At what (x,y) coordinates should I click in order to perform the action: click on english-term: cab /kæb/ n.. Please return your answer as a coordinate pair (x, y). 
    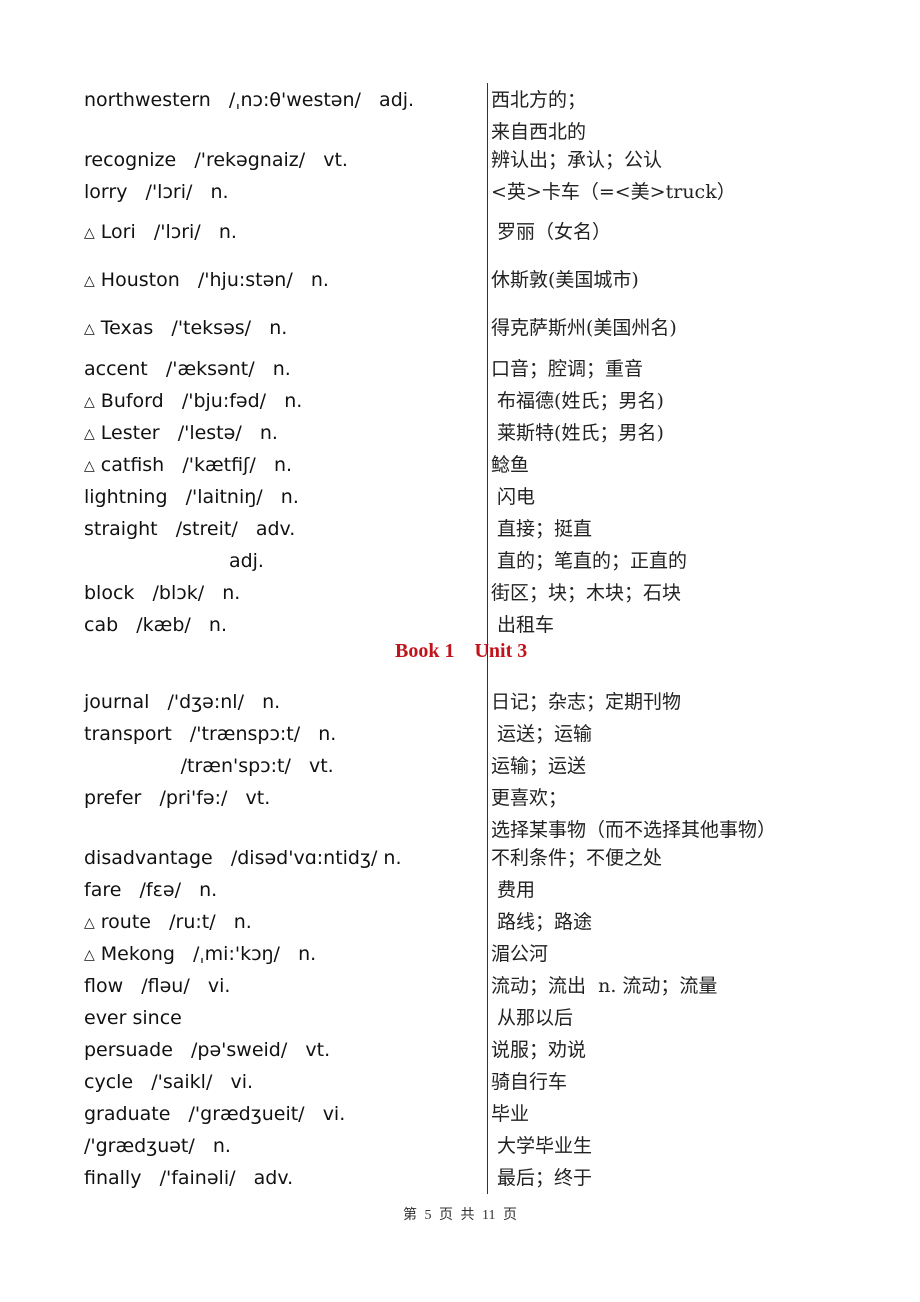
    Looking at the image, I should click on (155, 625).